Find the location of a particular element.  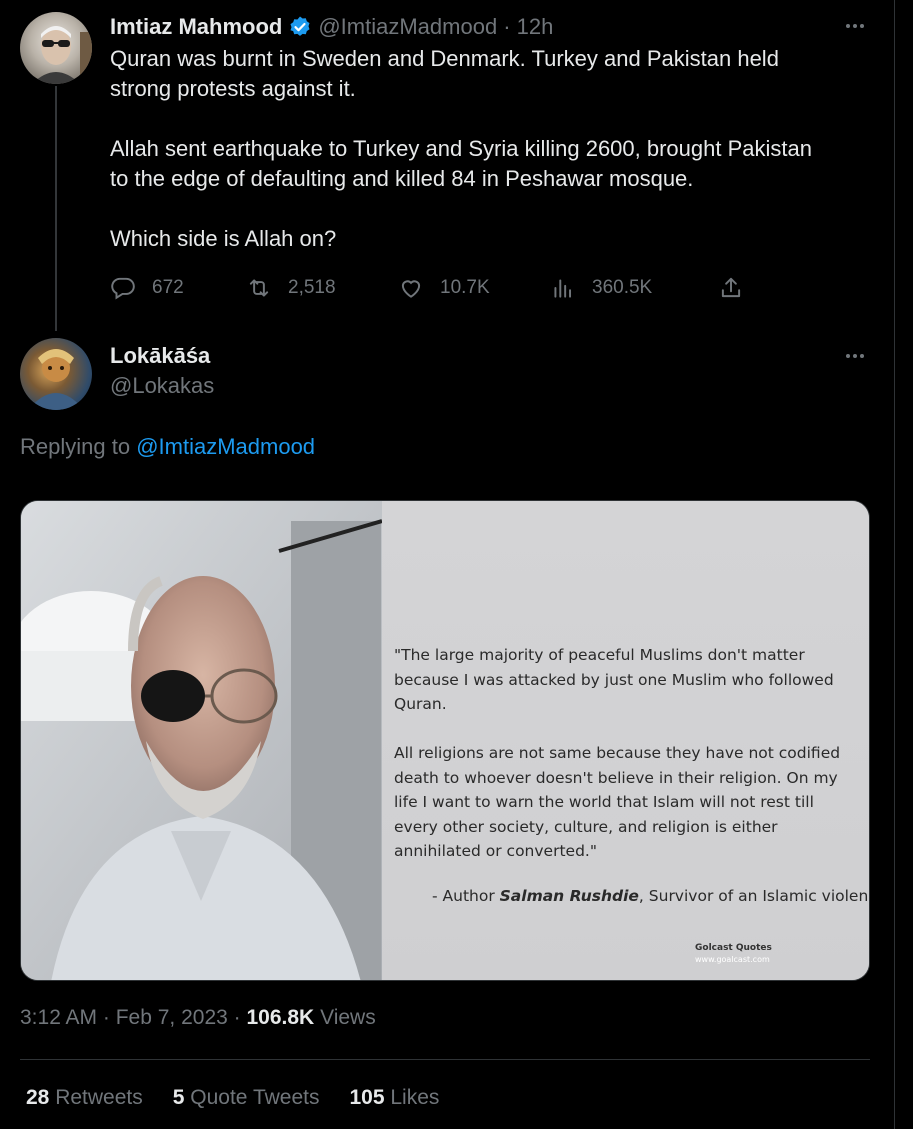

retweet-button: 2,518 is located at coordinates (291, 288).